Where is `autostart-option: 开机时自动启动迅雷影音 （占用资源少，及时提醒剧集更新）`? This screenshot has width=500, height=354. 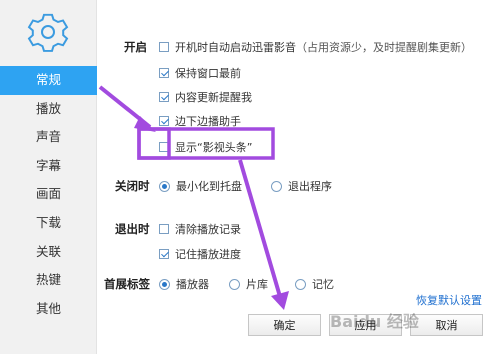 autostart-option: 开机时自动启动迅雷影音 （占用资源少，及时提醒剧集更新） is located at coordinates (315, 47).